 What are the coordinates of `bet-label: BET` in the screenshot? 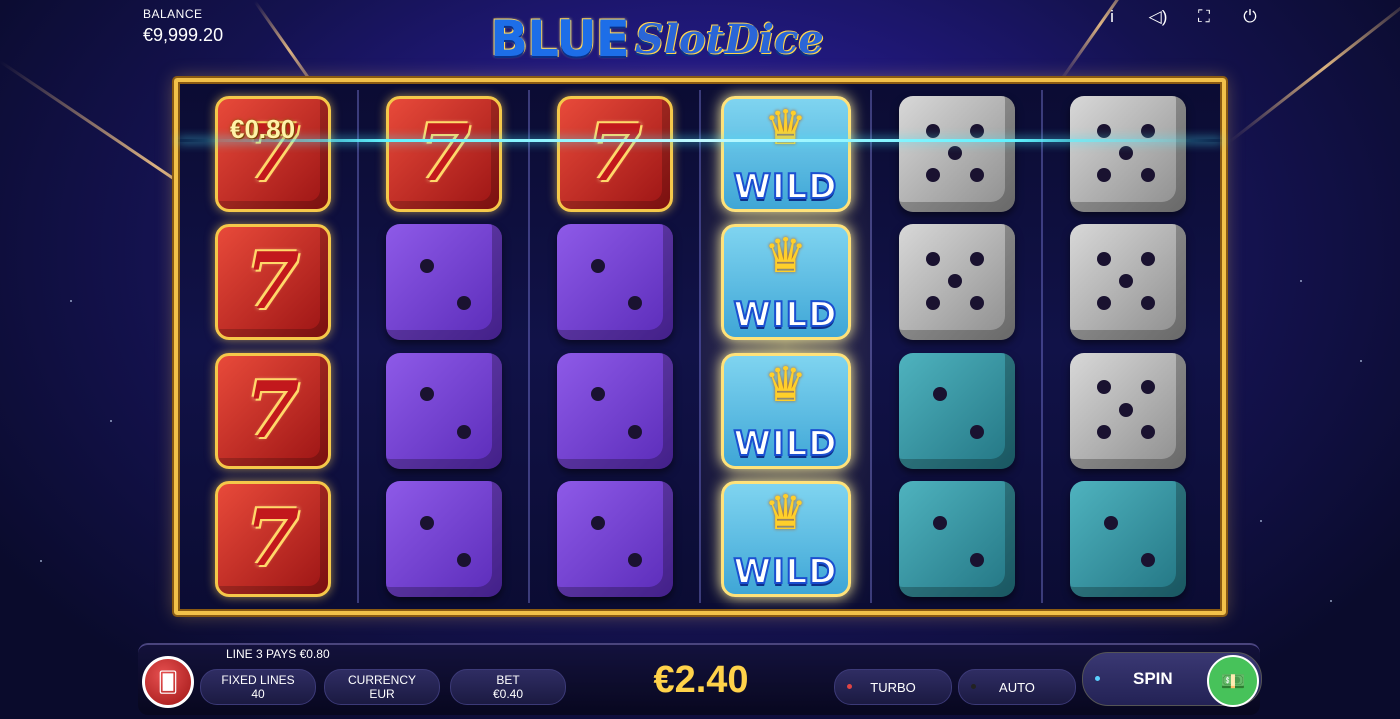 It's located at (508, 680).